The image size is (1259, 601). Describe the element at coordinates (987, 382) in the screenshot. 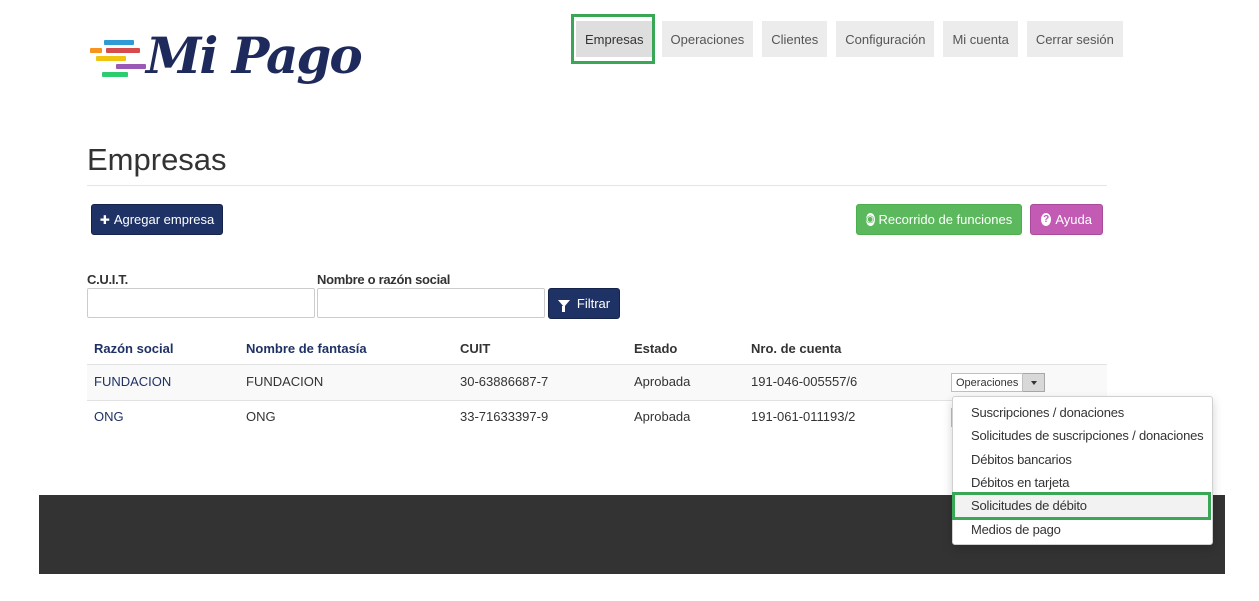

I see `operations-button: Operaciones` at that location.